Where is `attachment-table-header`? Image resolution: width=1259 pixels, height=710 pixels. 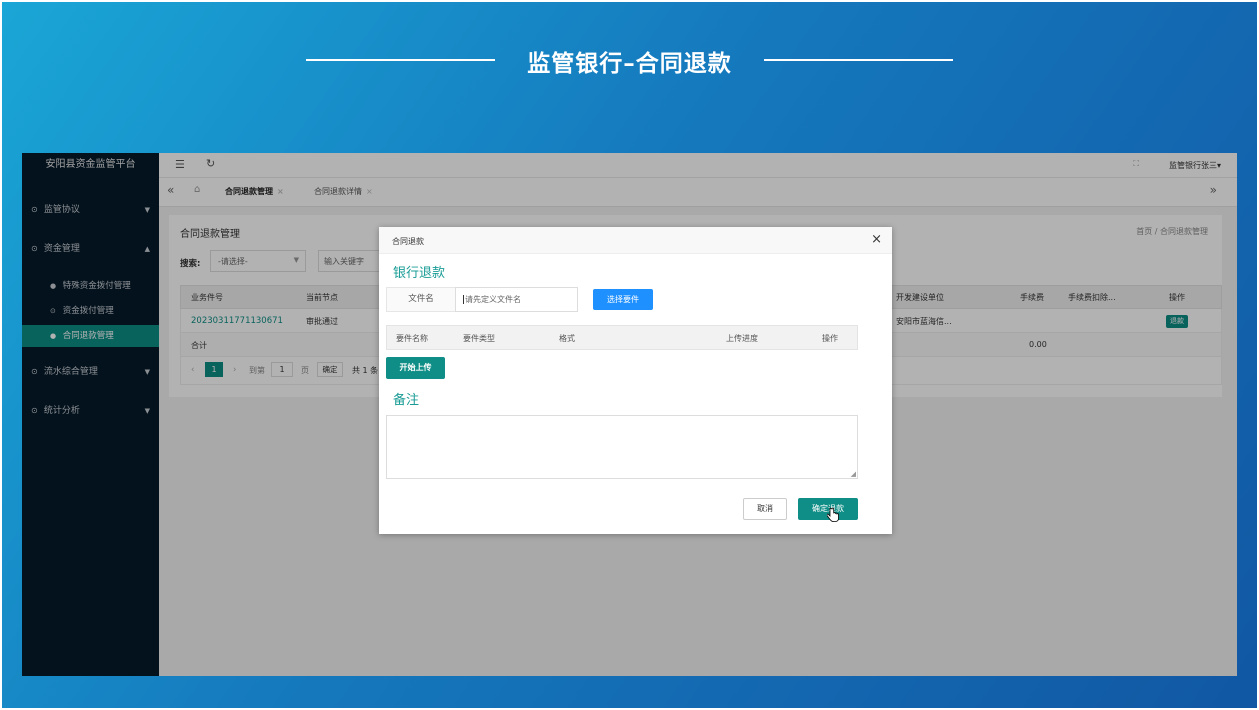
attachment-table-header is located at coordinates (622, 337).